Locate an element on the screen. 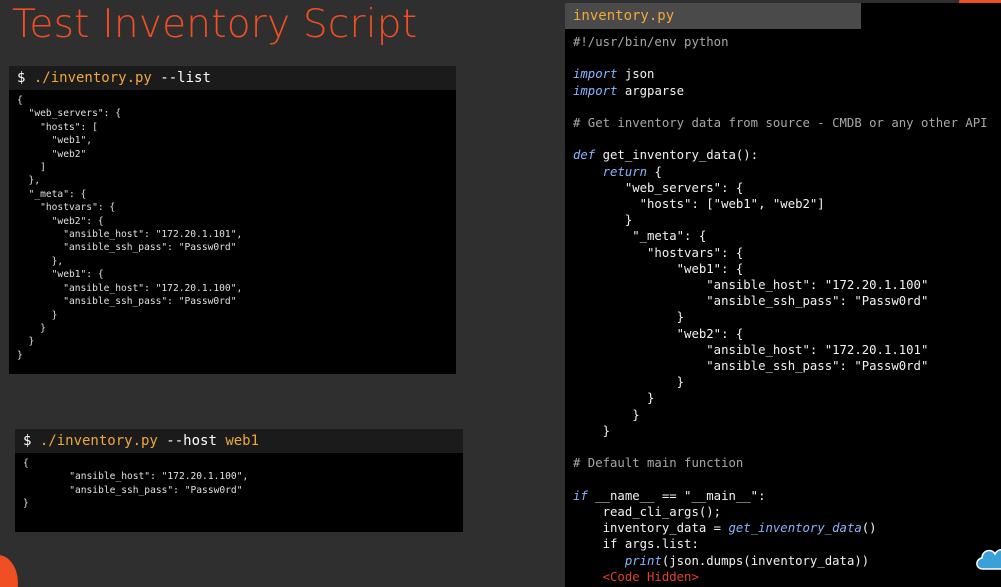  code-text: argparse is located at coordinates (651, 90).